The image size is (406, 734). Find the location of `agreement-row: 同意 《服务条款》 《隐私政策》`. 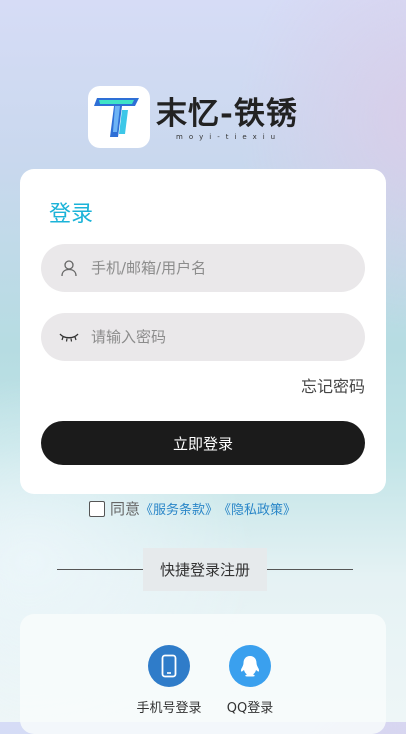

agreement-row: 同意 《服务条款》 《隐私政策》 is located at coordinates (192, 508).